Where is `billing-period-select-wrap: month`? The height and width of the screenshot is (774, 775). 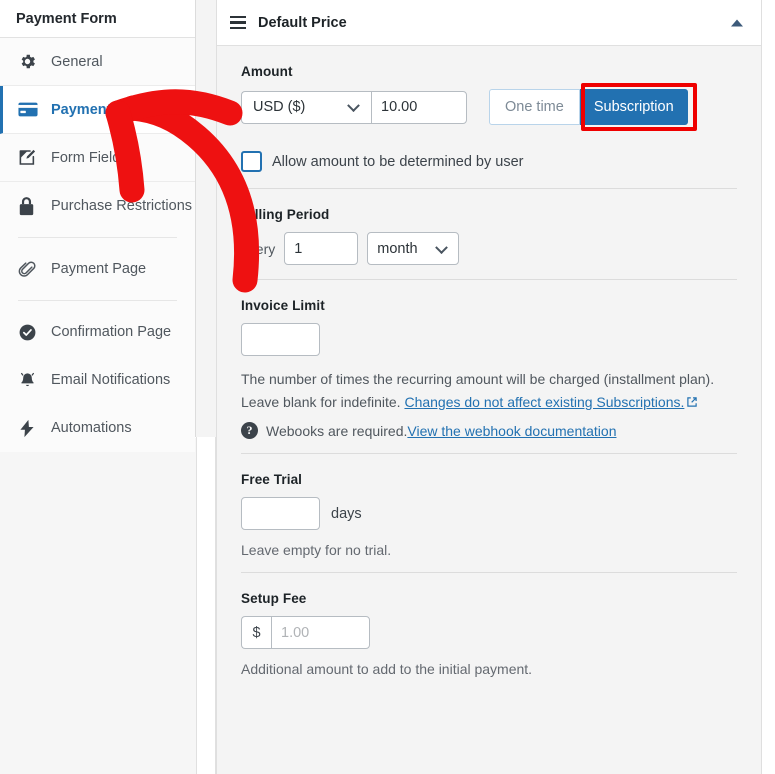 billing-period-select-wrap: month is located at coordinates (409, 248).